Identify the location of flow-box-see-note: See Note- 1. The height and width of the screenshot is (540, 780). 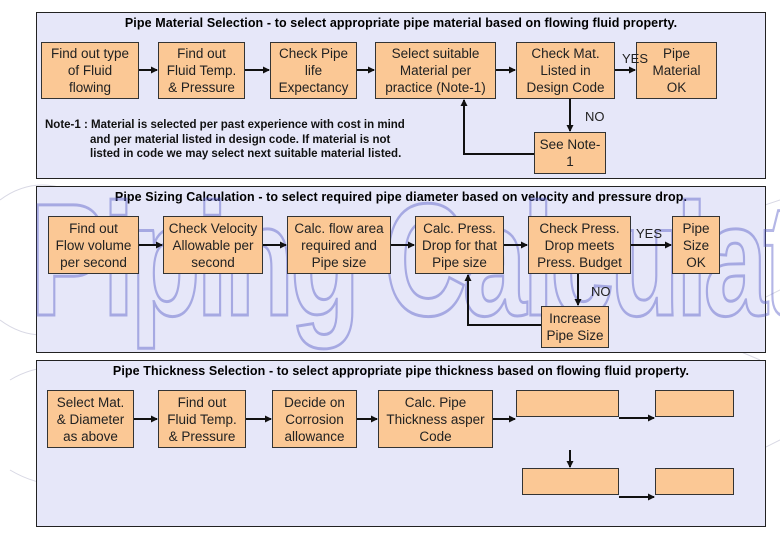
(570, 153).